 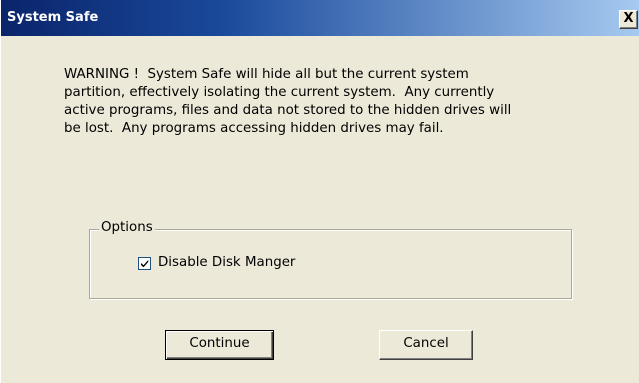 What do you see at coordinates (227, 262) in the screenshot?
I see `disable-disk-manager-label: Disable Disk Manger` at bounding box center [227, 262].